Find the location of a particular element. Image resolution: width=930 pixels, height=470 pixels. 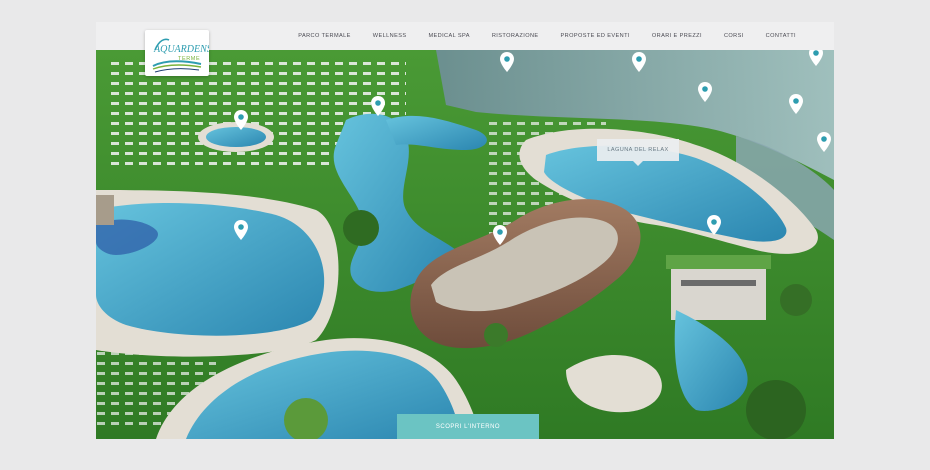

small-round-pool is located at coordinates (236, 137).